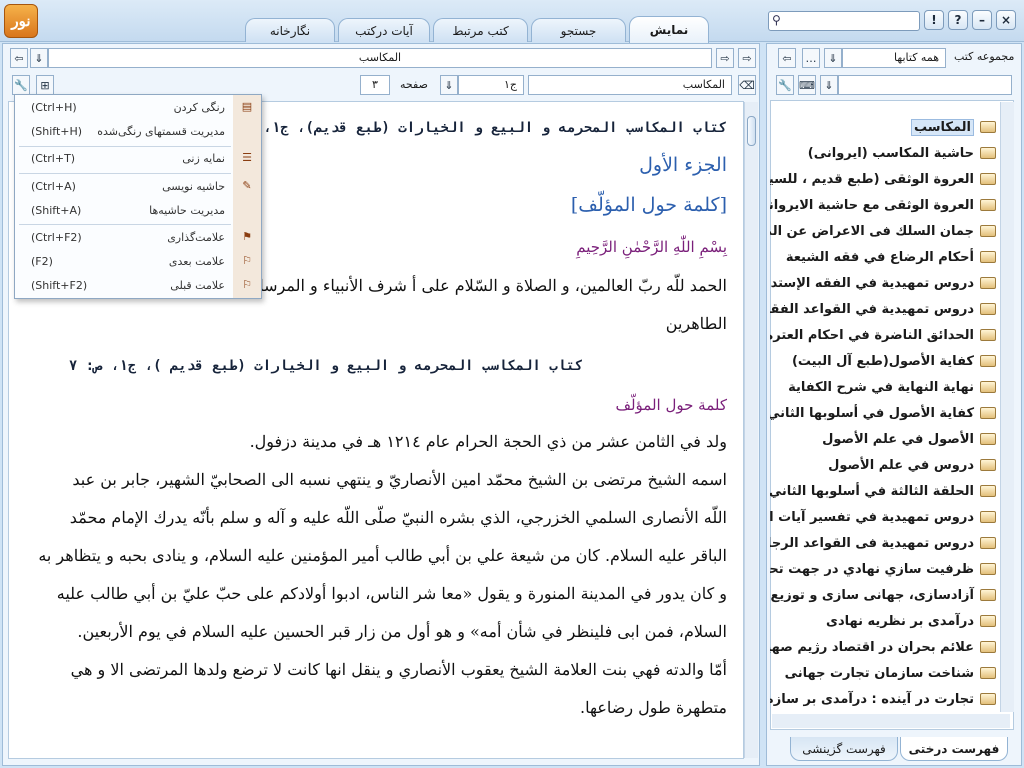  I want to click on eraser-icon: ⌫, so click(747, 85).